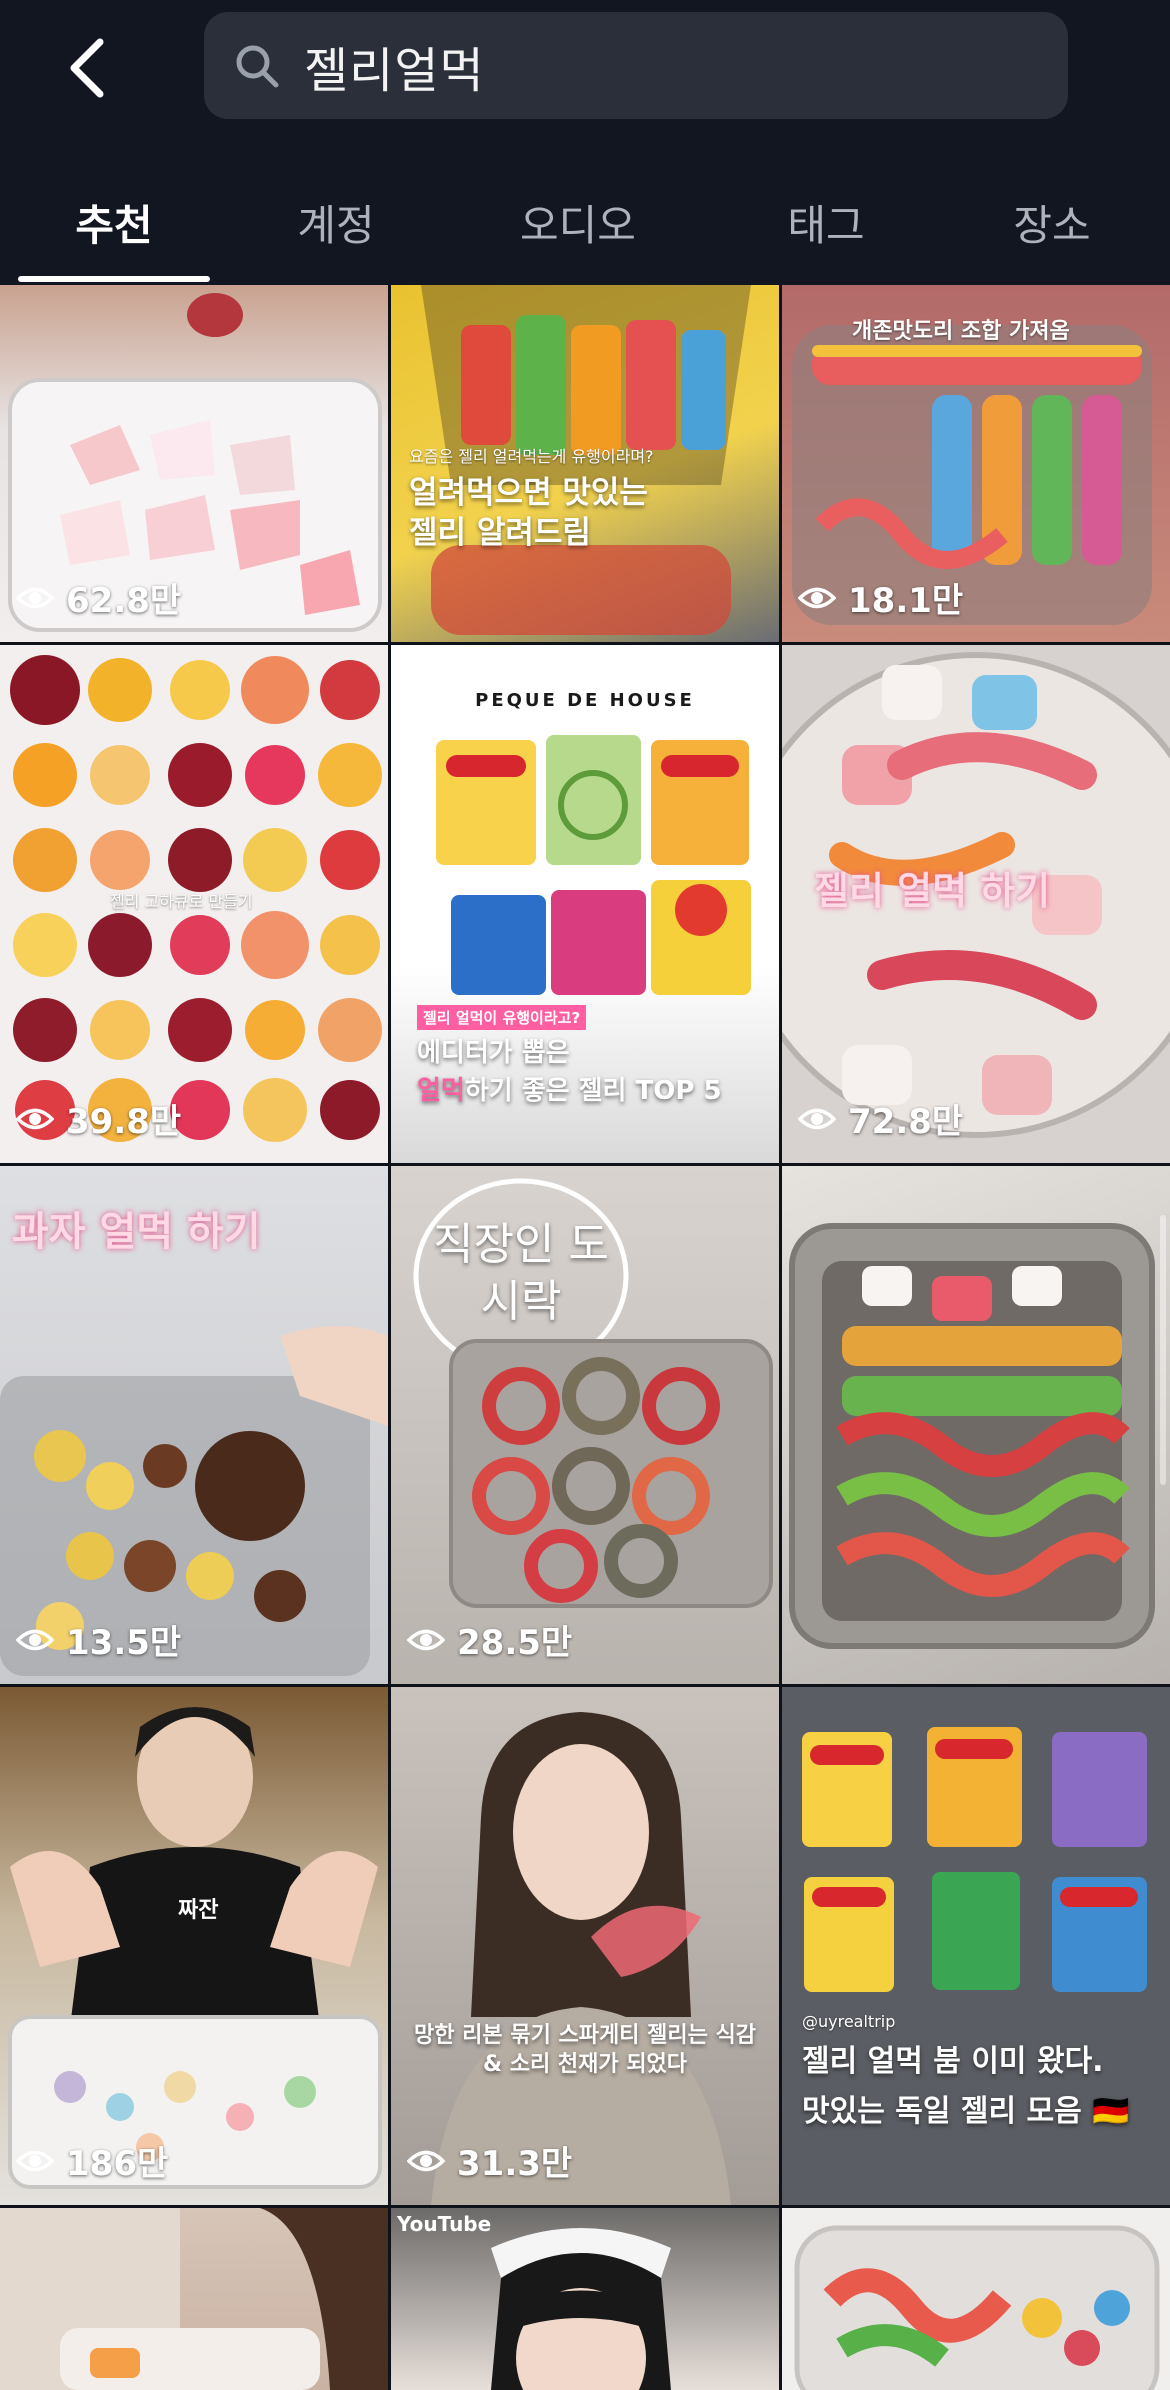 The height and width of the screenshot is (2390, 1170). What do you see at coordinates (880, 597) in the screenshot?
I see `view-count: 18.1만` at bounding box center [880, 597].